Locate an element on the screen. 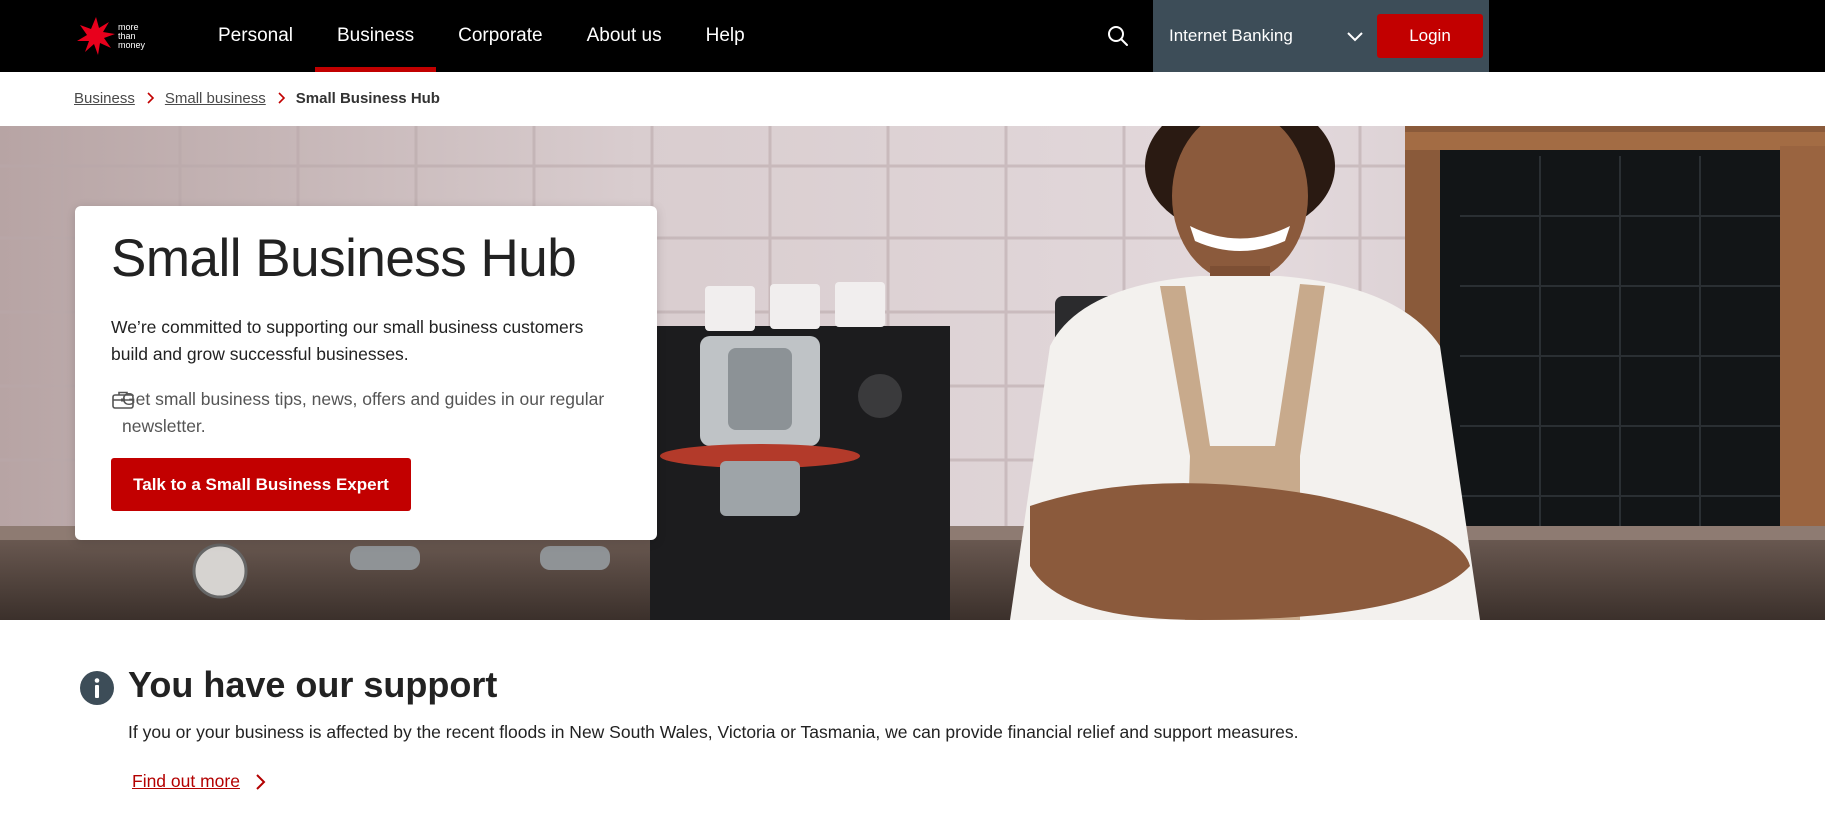 The image size is (1825, 833). breadcrumb-current: Small Business Hub is located at coordinates (367, 98).